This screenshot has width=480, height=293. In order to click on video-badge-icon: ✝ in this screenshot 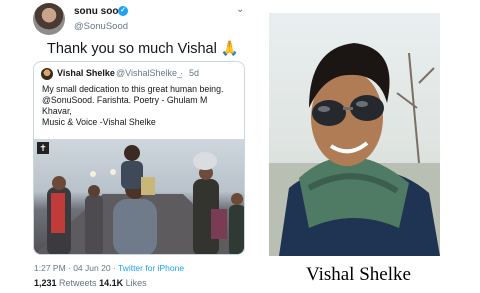, I will do `click(43, 148)`.